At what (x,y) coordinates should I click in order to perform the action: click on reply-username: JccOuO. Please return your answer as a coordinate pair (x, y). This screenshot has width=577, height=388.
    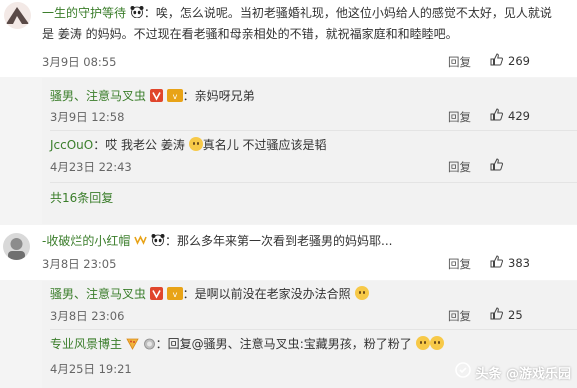
    Looking at the image, I should click on (71, 145).